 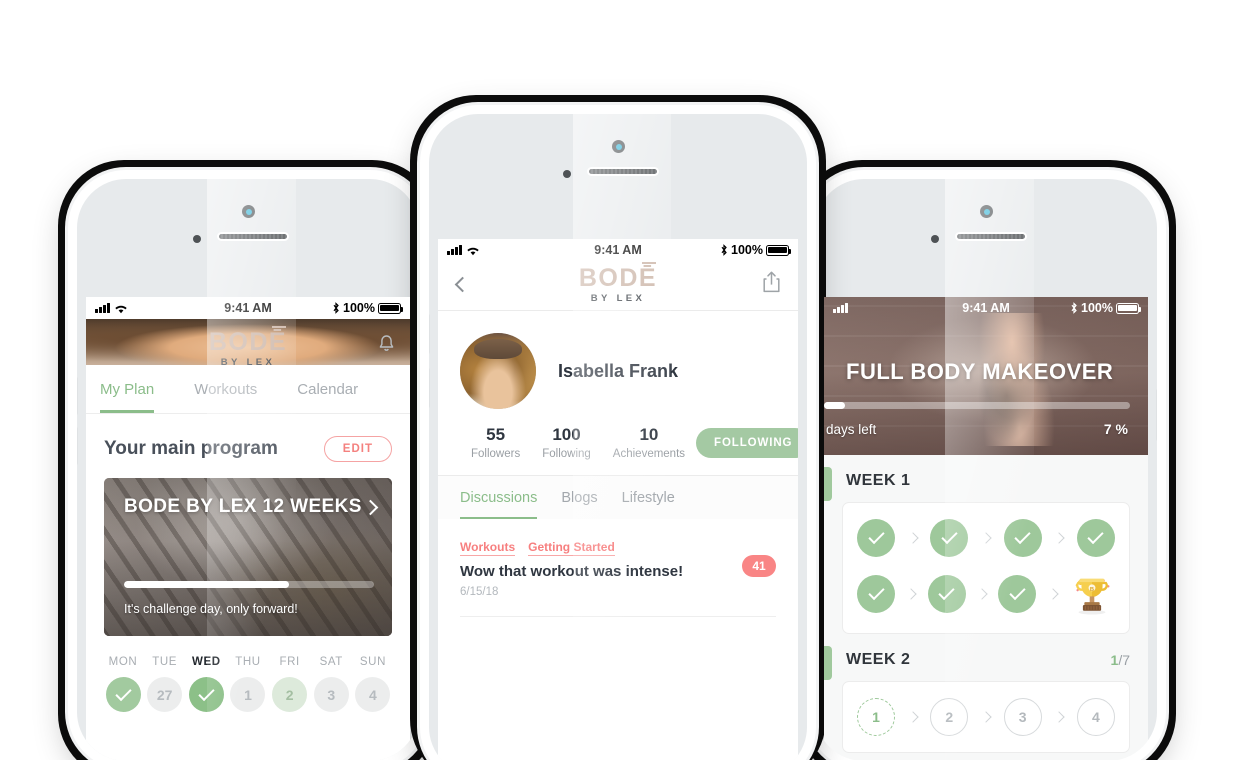 What do you see at coordinates (357, 449) in the screenshot?
I see `edit-button: EDIT` at bounding box center [357, 449].